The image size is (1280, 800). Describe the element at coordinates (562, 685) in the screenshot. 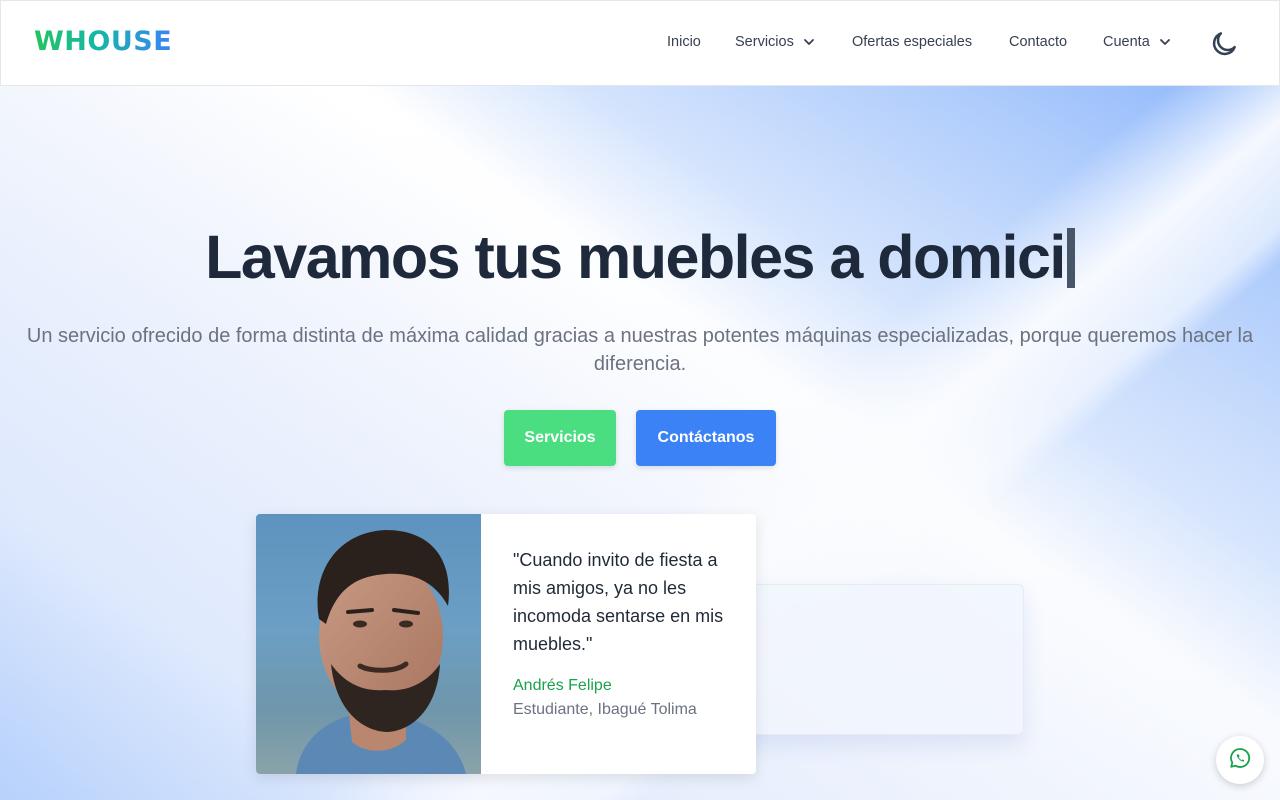

I see `testimonial-author: Andrés Felipe` at that location.